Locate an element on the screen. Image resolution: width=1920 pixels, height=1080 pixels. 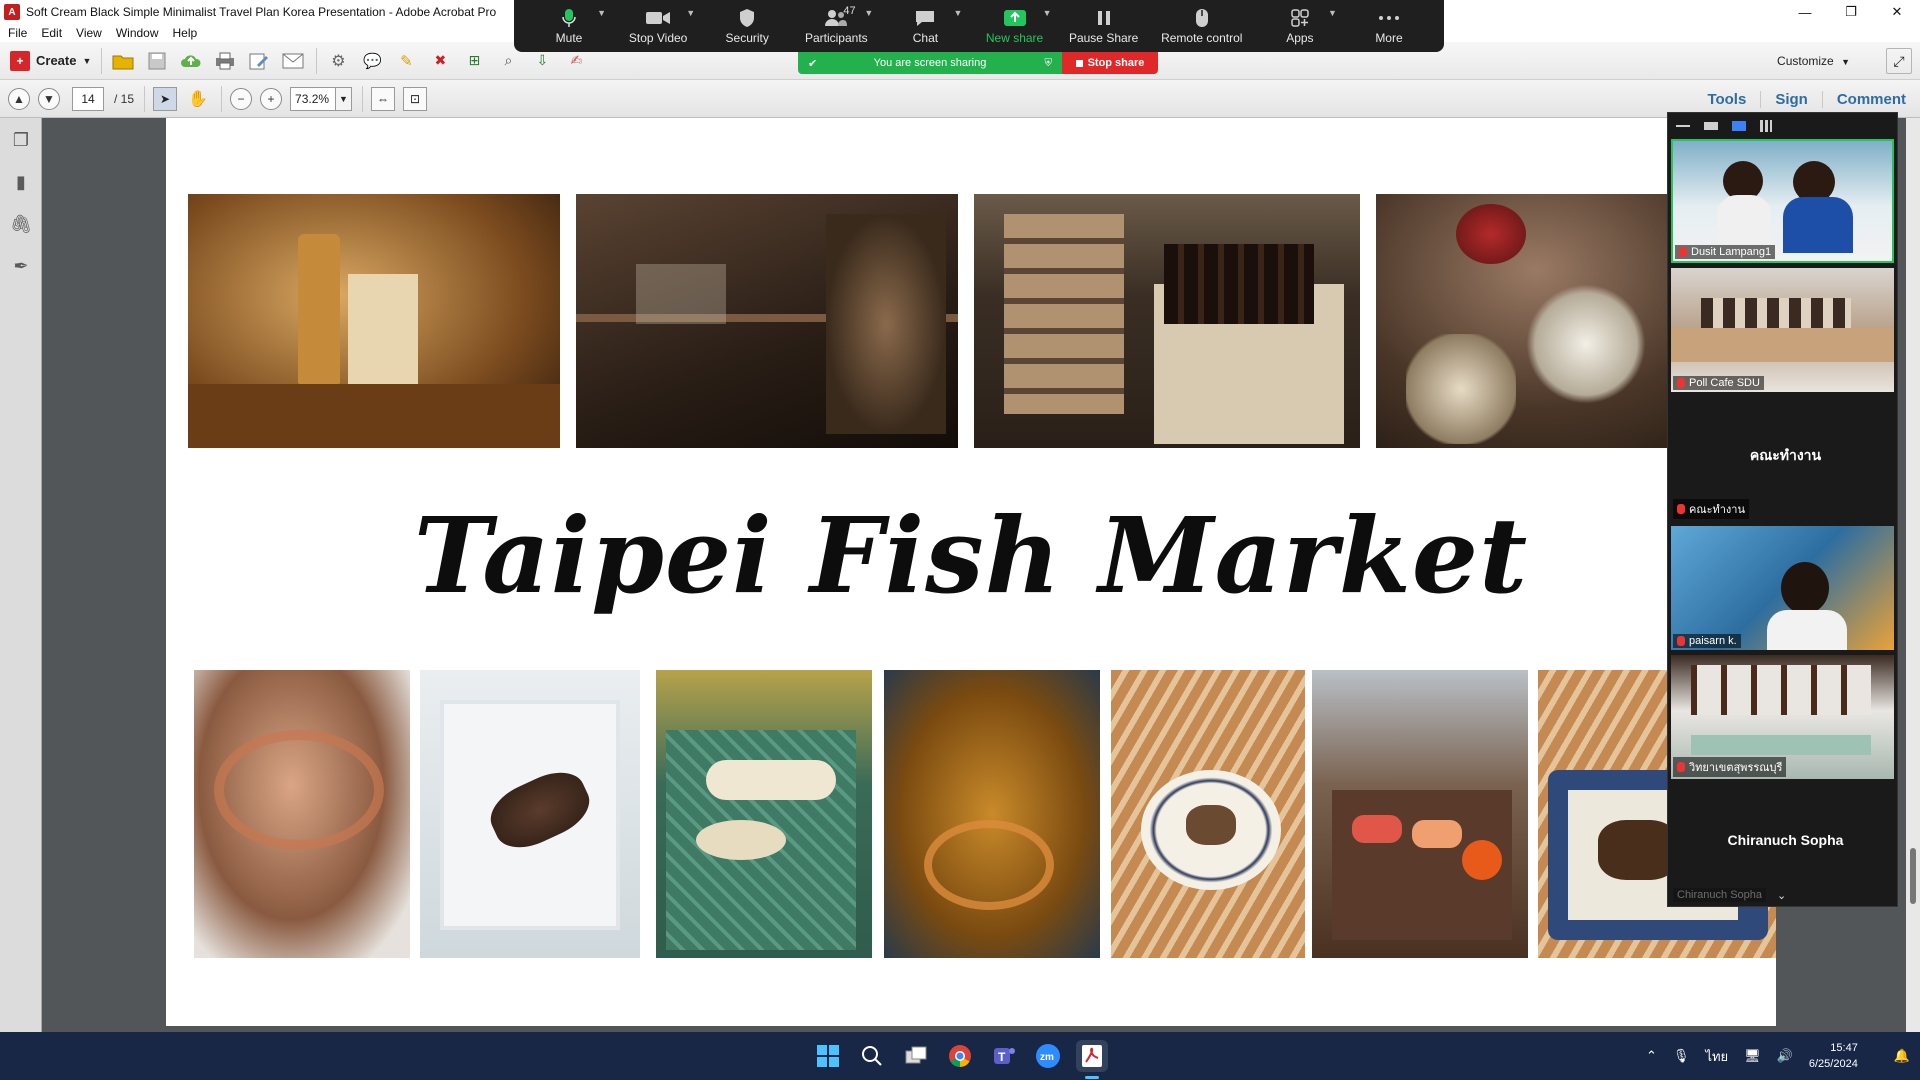
participants-button: 47 Participants ▼ is located at coordinates (836, 26).